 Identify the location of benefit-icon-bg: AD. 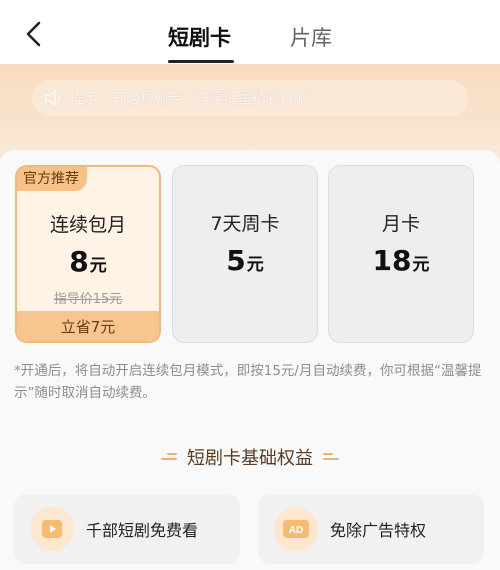
(296, 529).